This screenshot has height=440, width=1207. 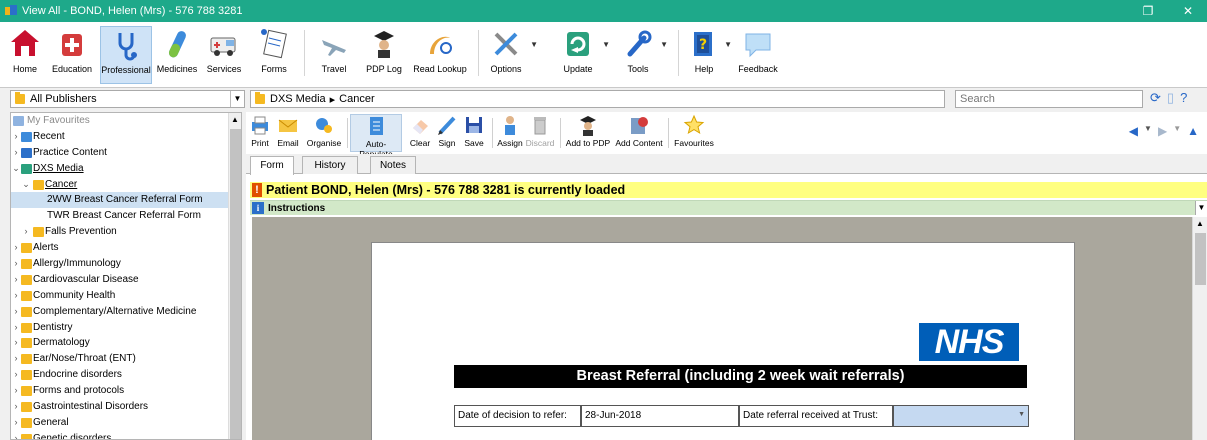 What do you see at coordinates (177, 50) in the screenshot?
I see `ribbon-medicines-button: Medicines` at bounding box center [177, 50].